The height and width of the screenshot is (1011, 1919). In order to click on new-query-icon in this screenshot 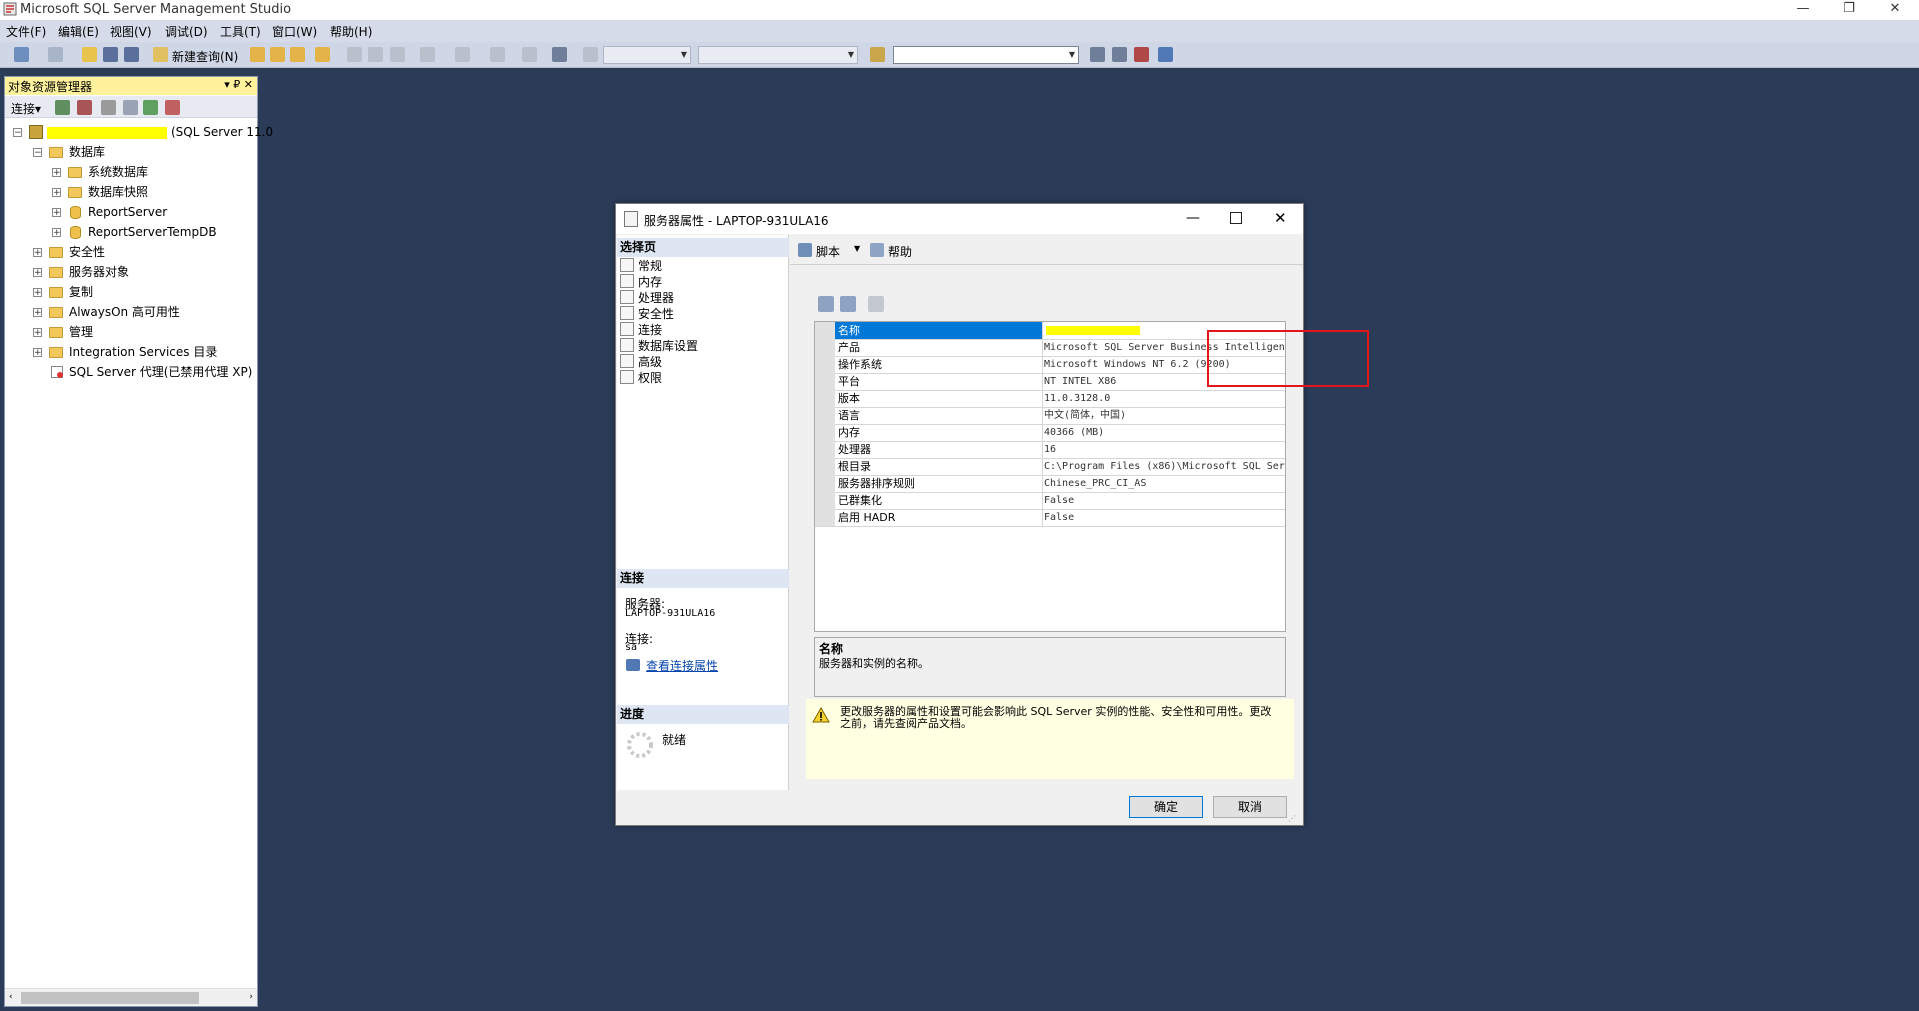, I will do `click(160, 54)`.